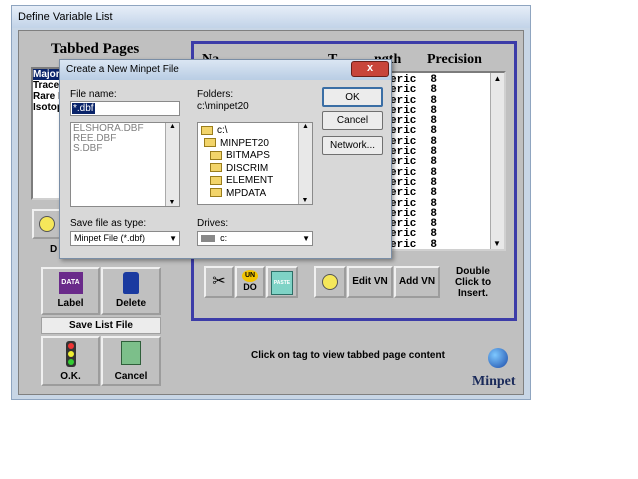 This screenshot has width=638, height=479. I want to click on ok-button: O.K., so click(70, 361).